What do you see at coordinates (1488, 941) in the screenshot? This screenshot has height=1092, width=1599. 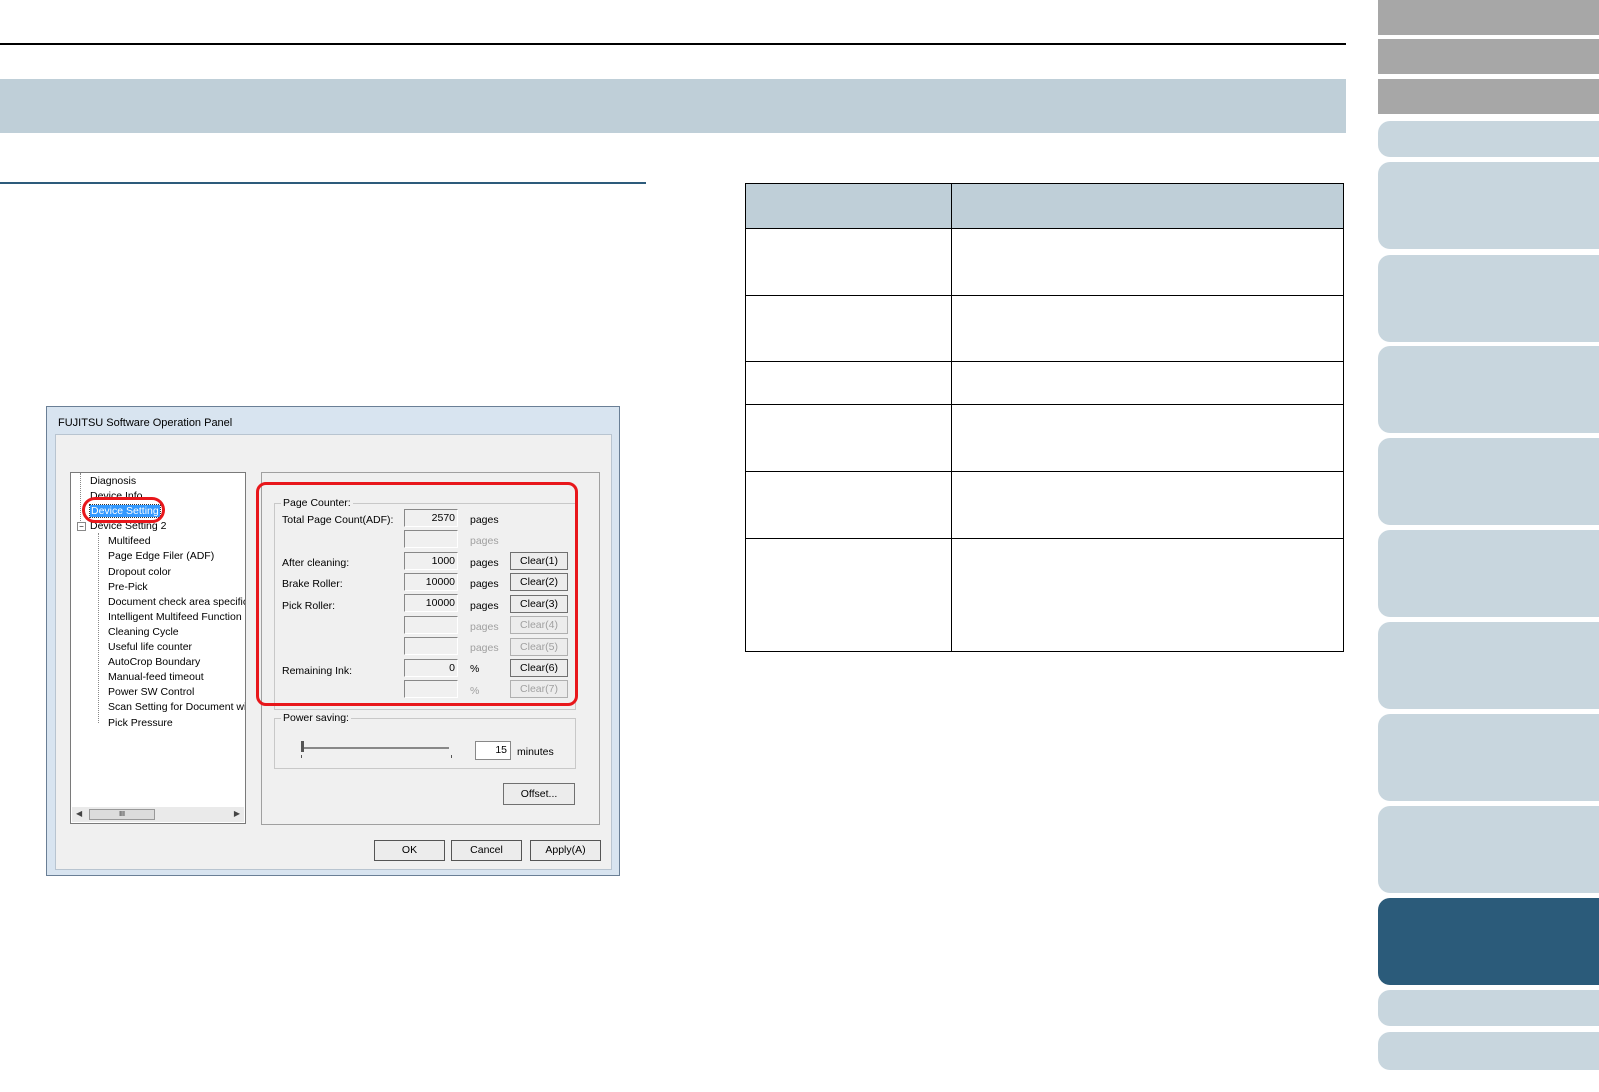 I see `side-tab-active` at bounding box center [1488, 941].